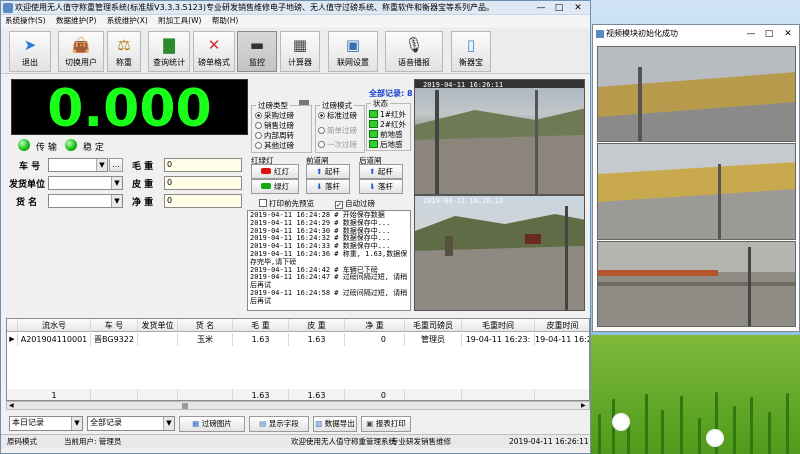  What do you see at coordinates (169, 45) in the screenshot?
I see `chart-icon: ▇` at bounding box center [169, 45].